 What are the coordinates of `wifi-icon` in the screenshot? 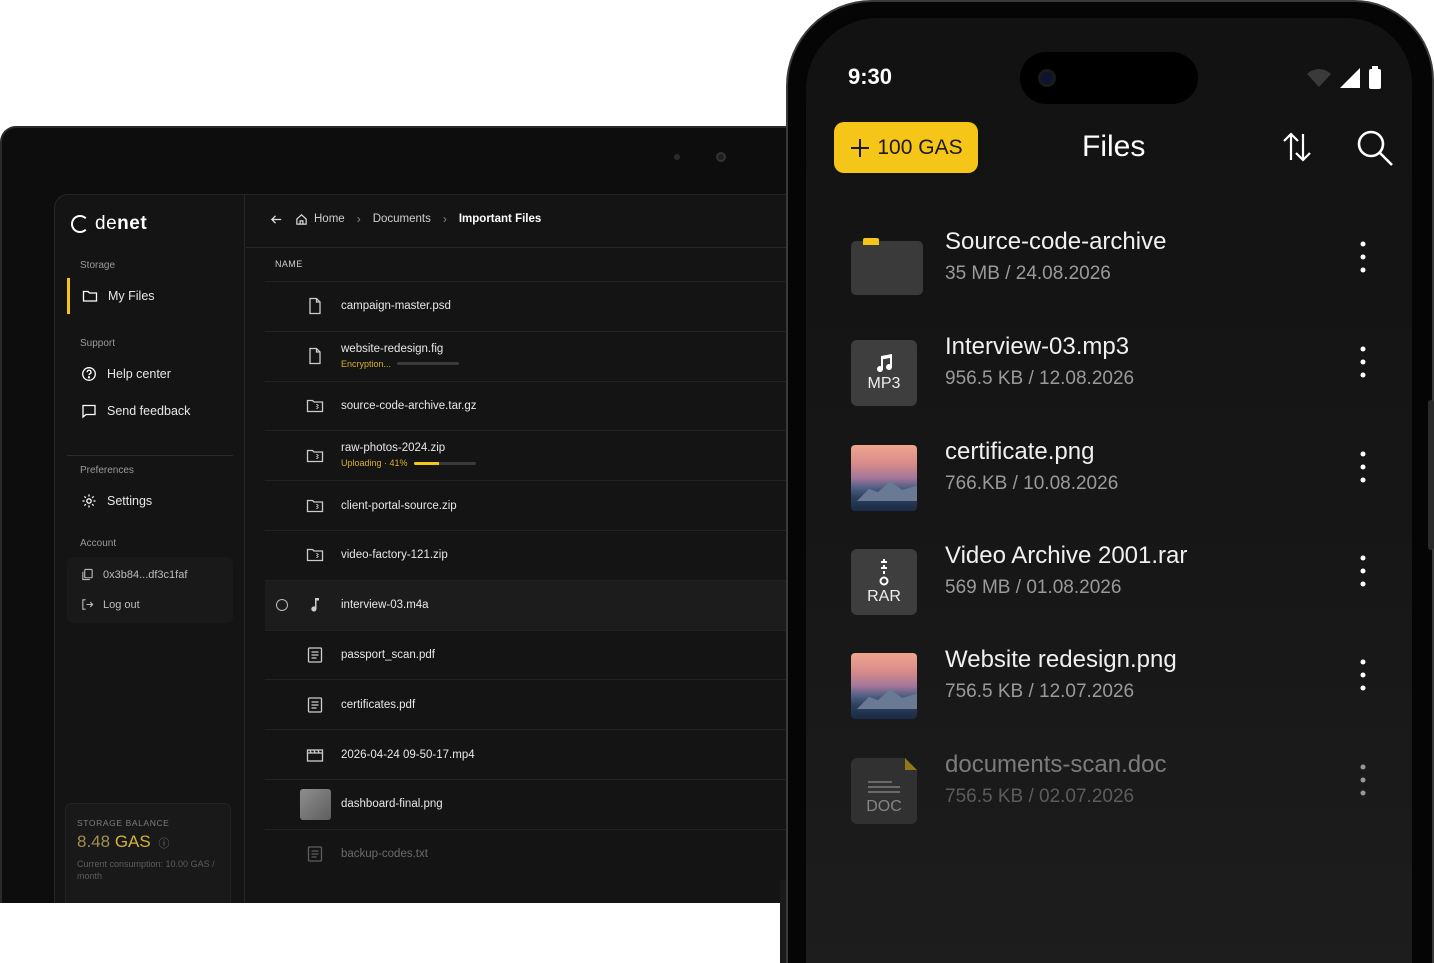 It's located at (1319, 78).